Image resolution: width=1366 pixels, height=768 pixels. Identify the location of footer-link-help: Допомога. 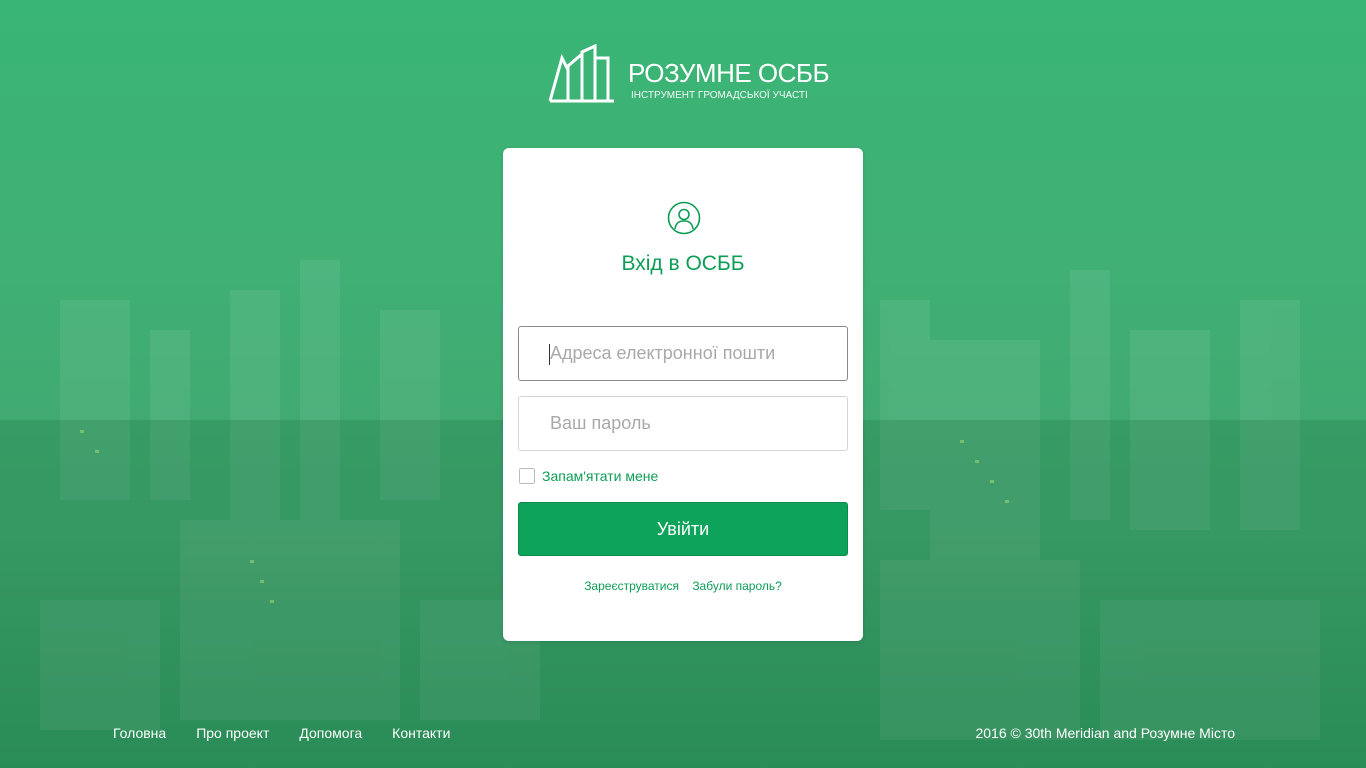
(330, 734).